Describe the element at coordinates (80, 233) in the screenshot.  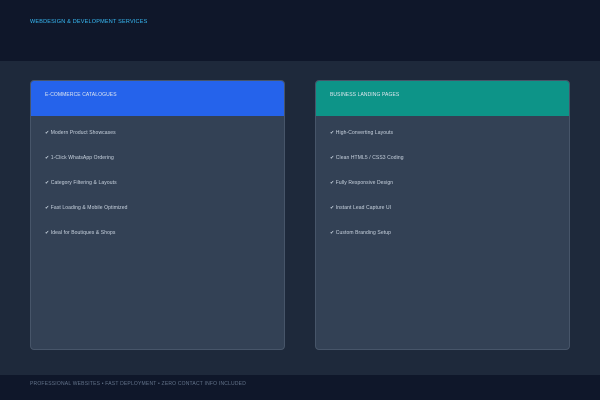
I see `list-item: ✔ Ideal for Boutiques & Shops` at that location.